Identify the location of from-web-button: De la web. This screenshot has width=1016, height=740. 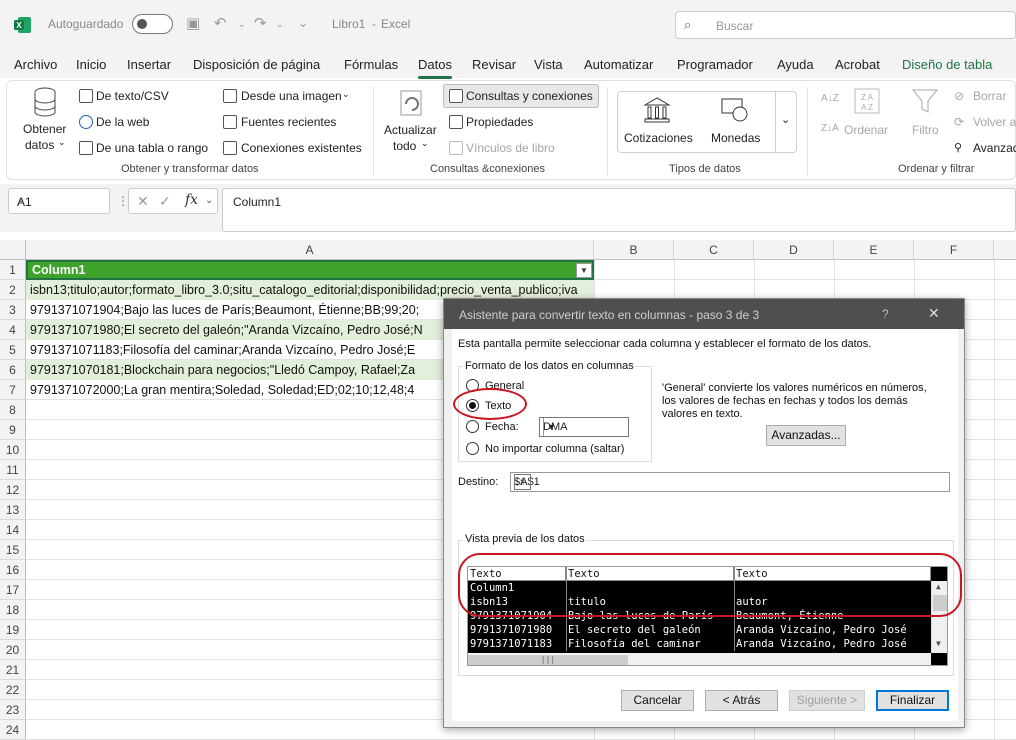
(122, 122).